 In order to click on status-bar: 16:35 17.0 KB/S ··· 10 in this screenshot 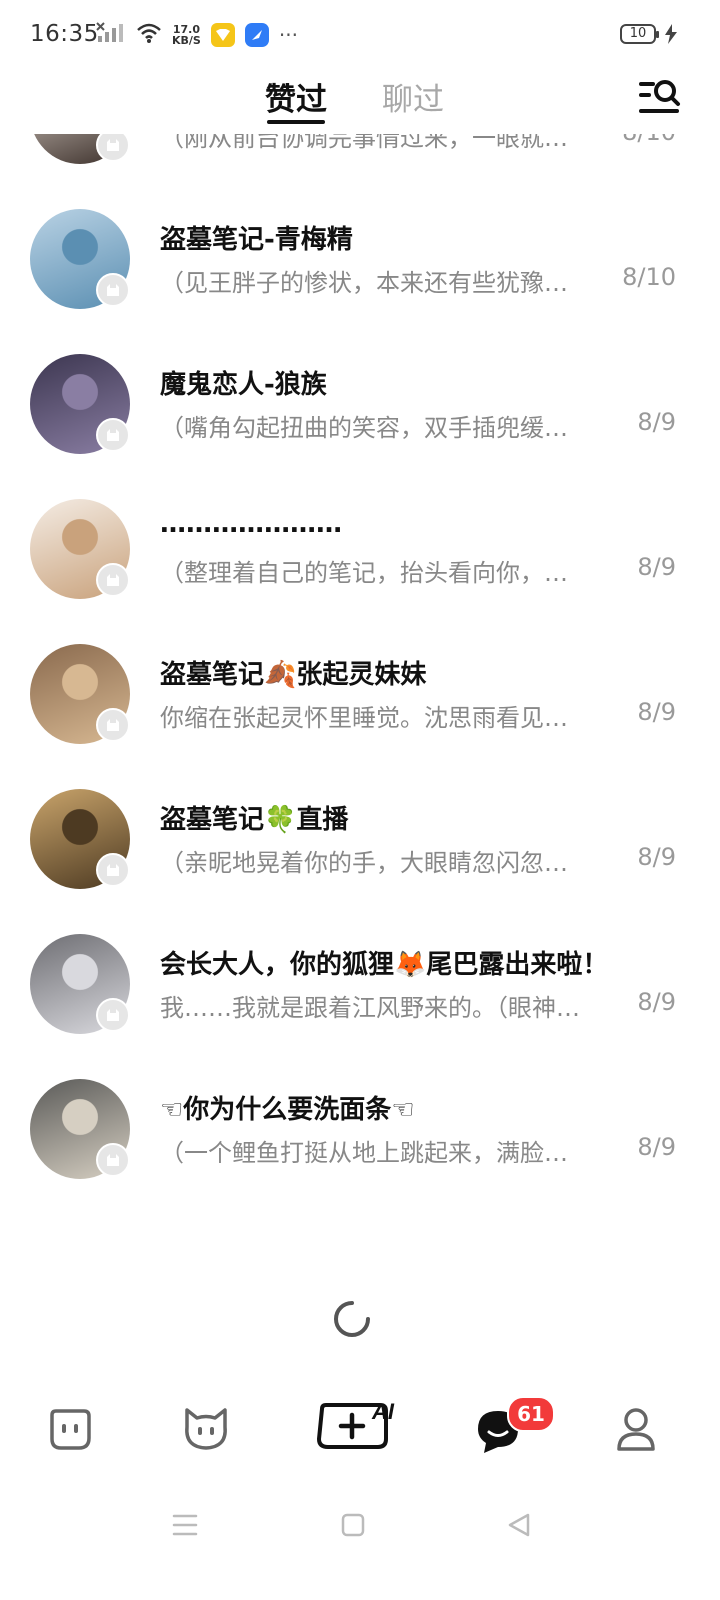, I will do `click(360, 35)`.